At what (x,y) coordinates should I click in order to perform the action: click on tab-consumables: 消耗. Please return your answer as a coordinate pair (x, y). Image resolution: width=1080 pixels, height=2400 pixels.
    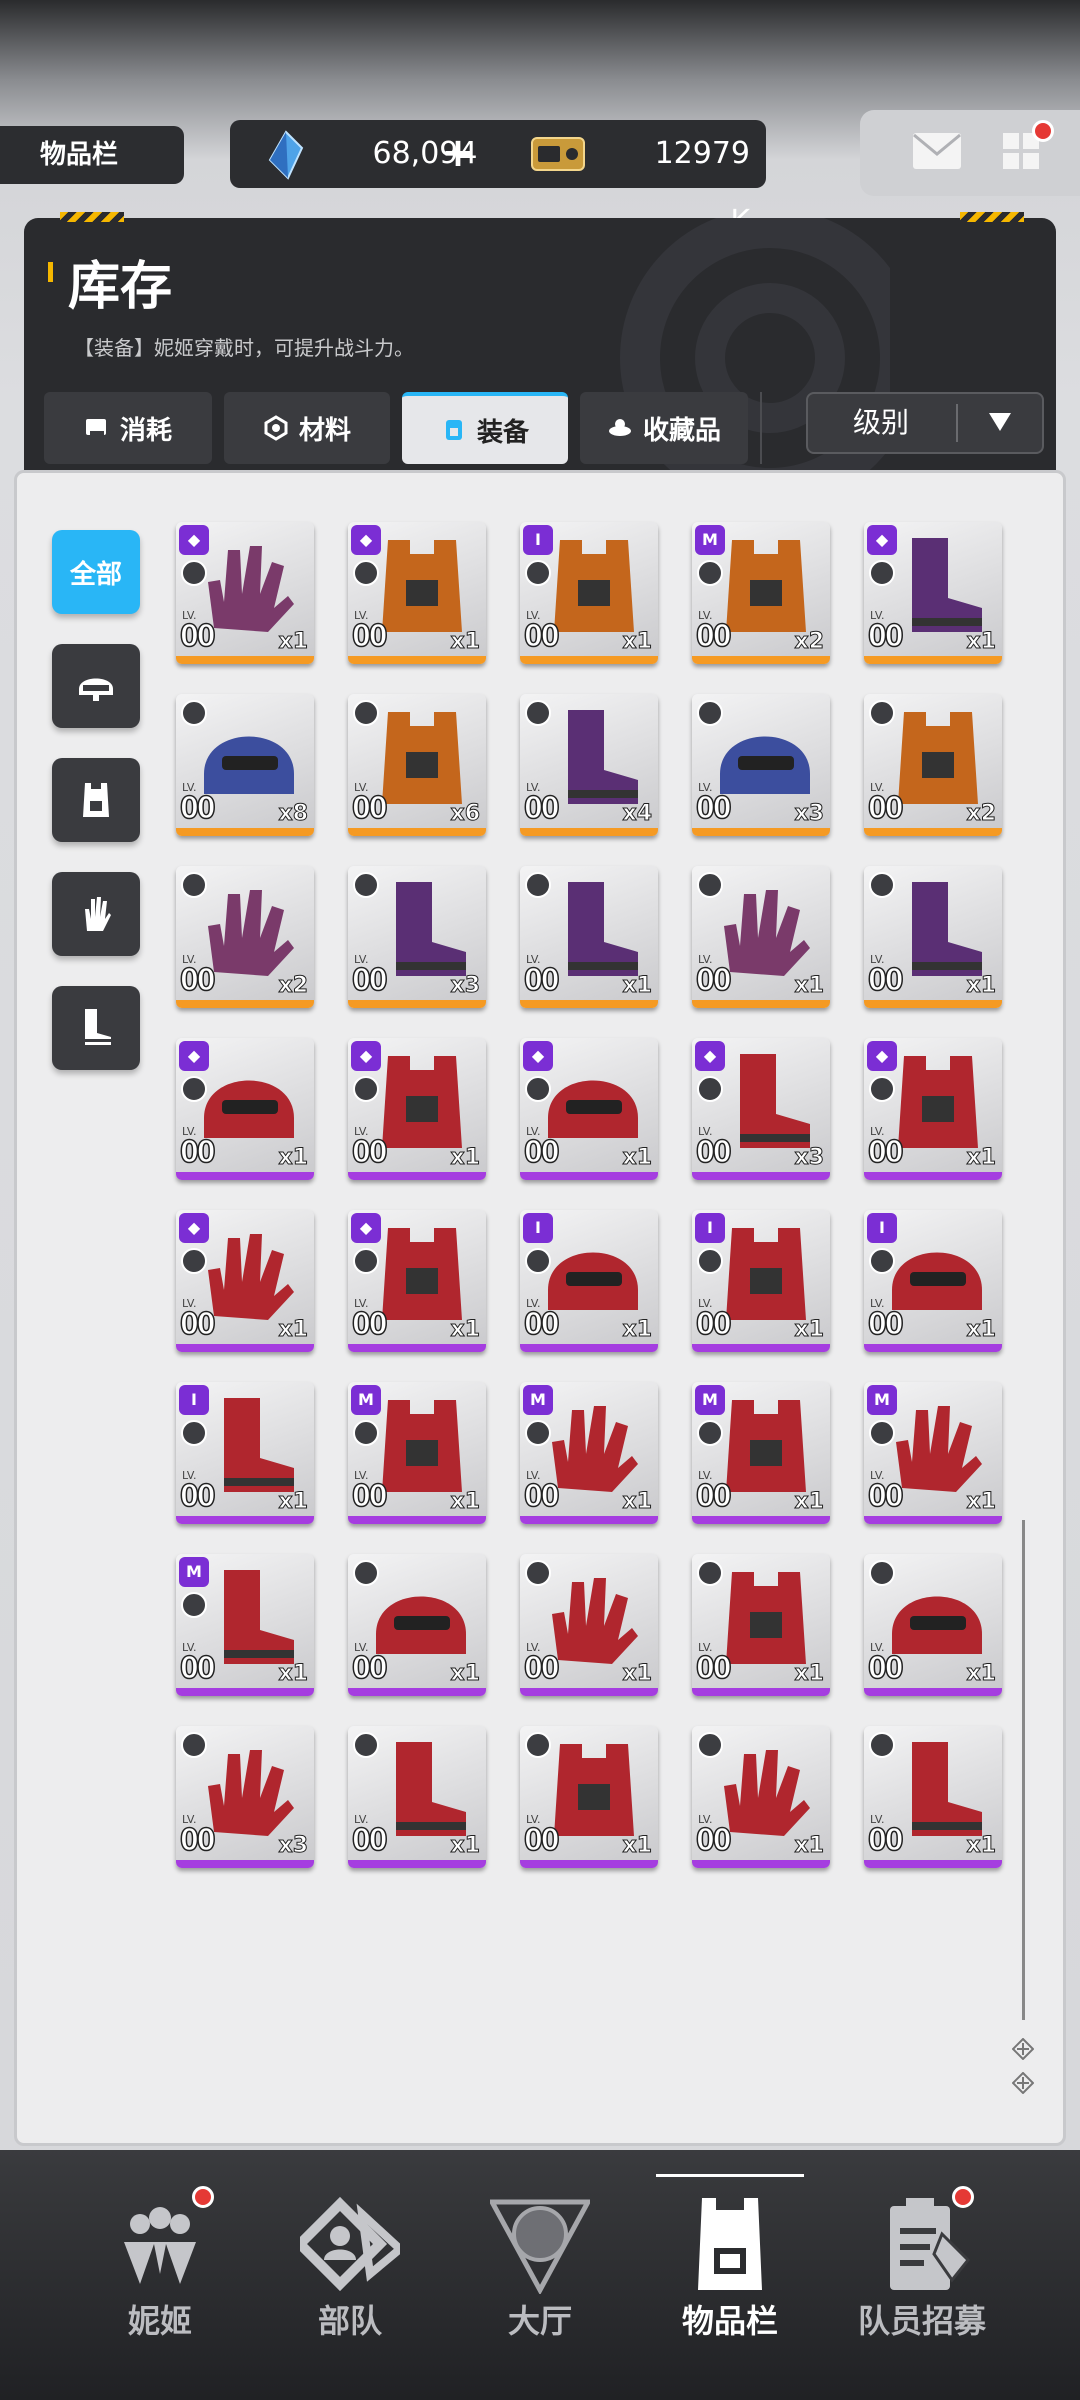
    Looking at the image, I should click on (128, 428).